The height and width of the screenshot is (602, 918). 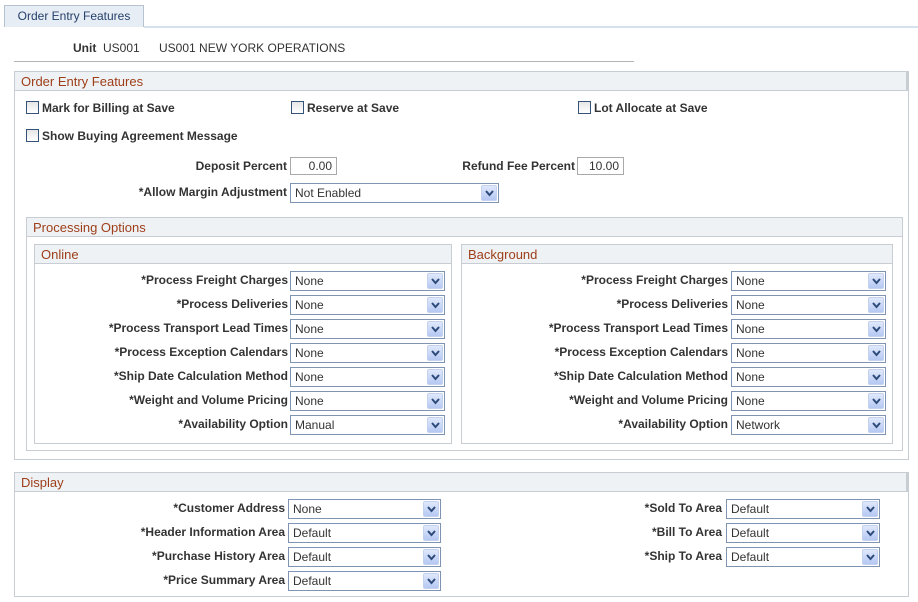 What do you see at coordinates (232, 304) in the screenshot?
I see `online-field-label: *Process Deliveries` at bounding box center [232, 304].